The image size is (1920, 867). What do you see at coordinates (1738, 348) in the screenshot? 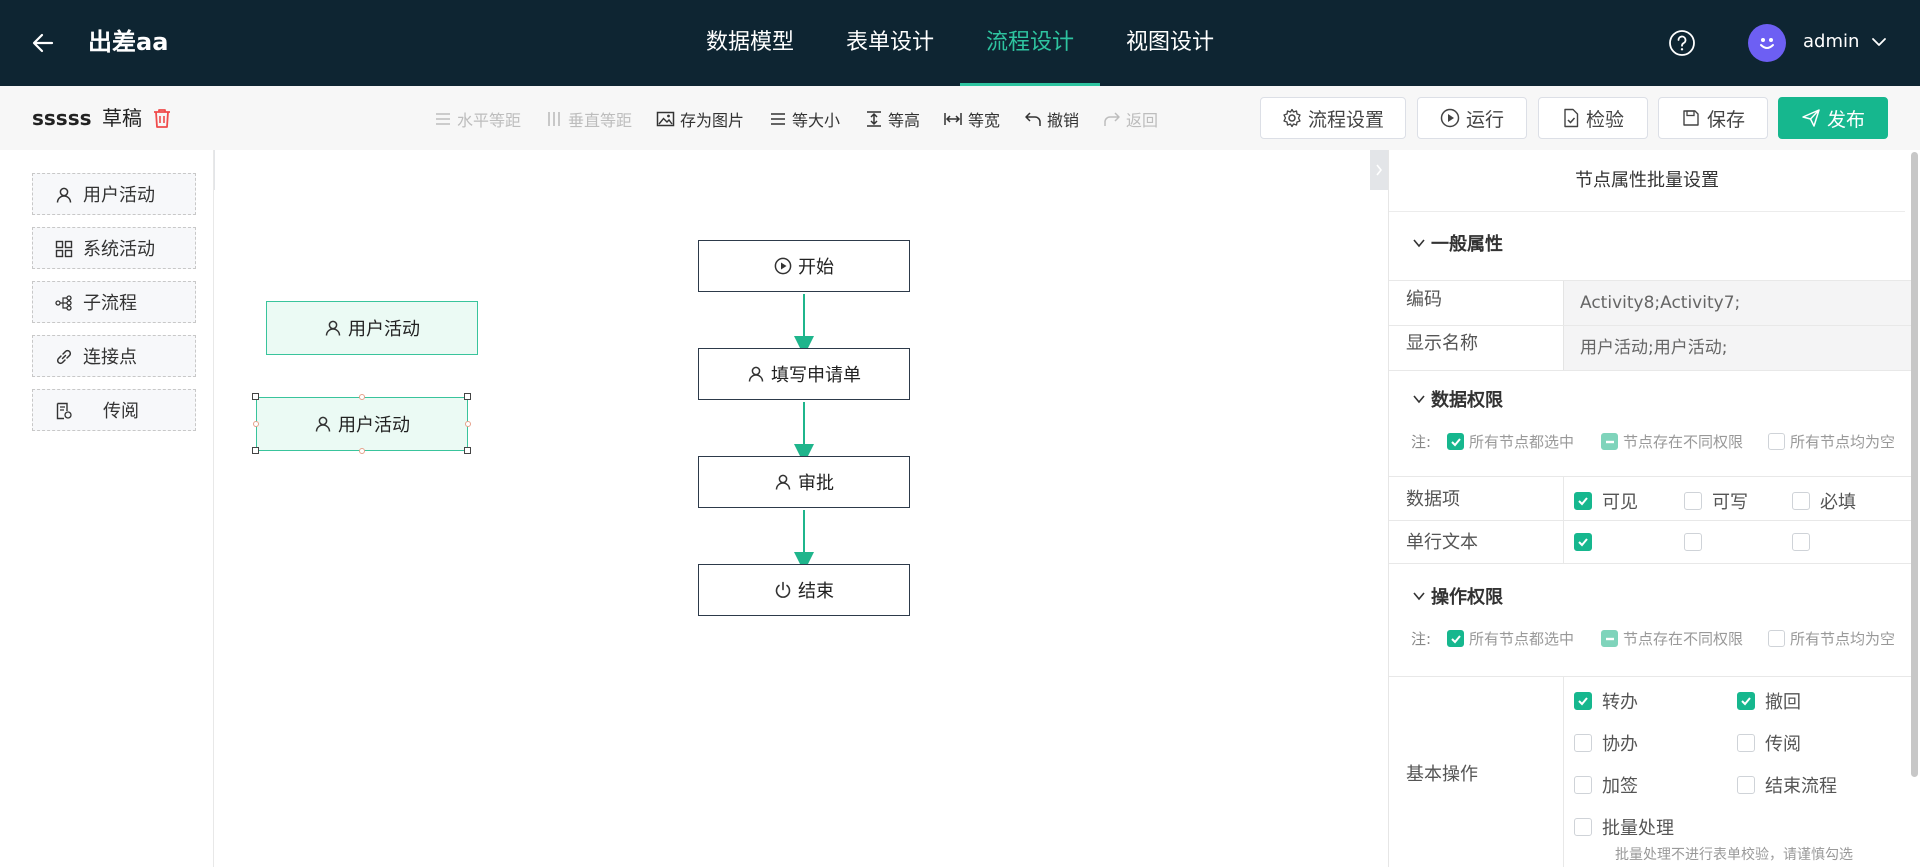
I see `display-name-field: 用户活动;用户活动;` at bounding box center [1738, 348].